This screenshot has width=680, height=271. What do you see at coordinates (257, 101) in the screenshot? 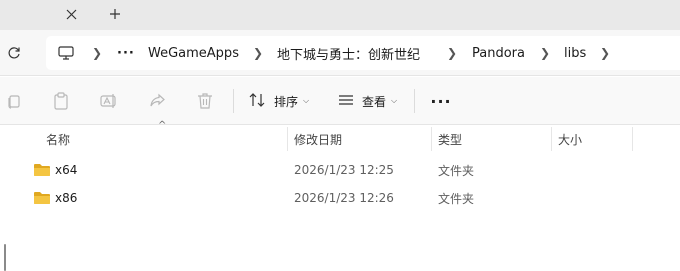
I see `sort-icon` at bounding box center [257, 101].